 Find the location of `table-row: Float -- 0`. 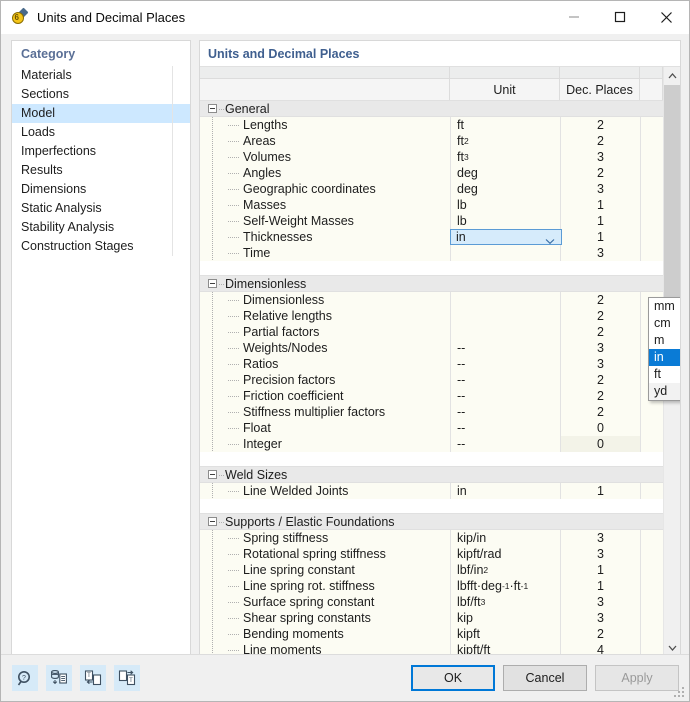

table-row: Float -- 0 is located at coordinates (440, 428).